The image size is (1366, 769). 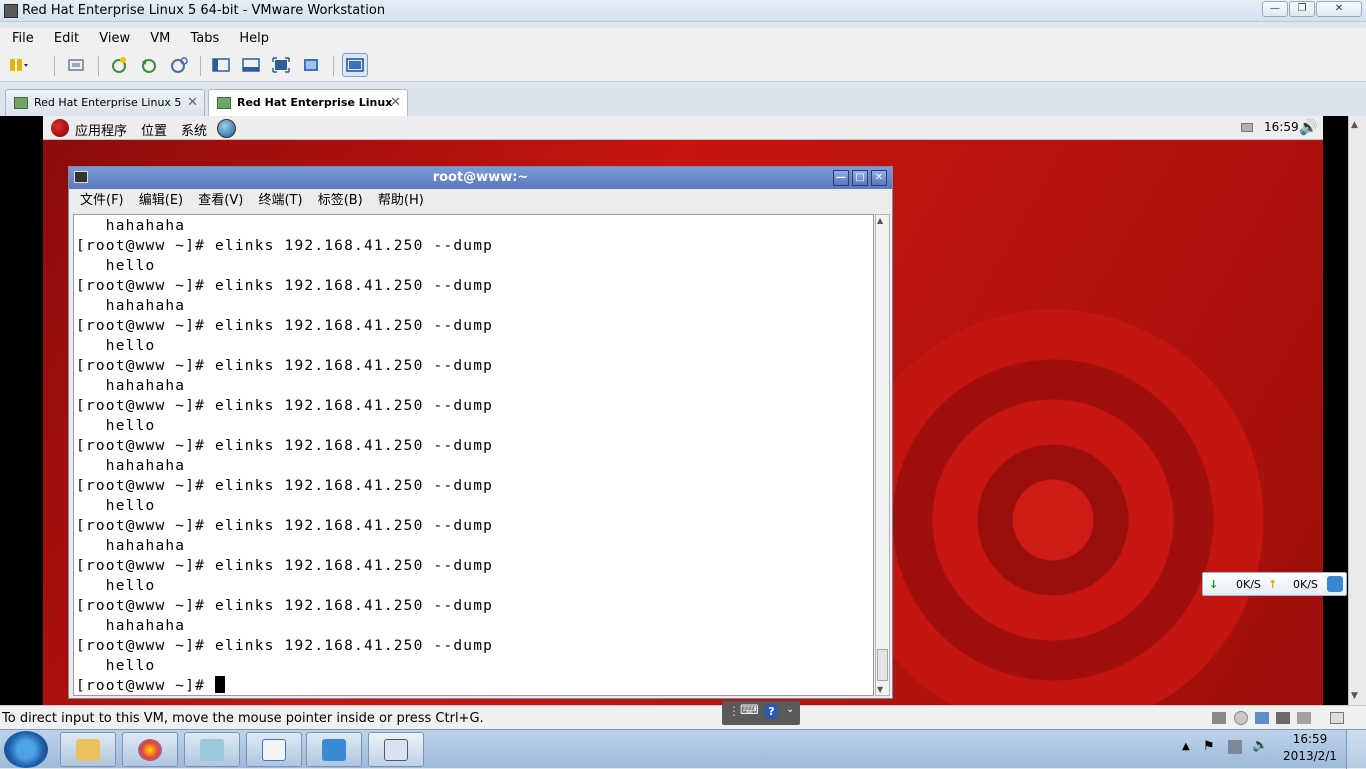 I want to click on network-speed-monitor: ↓ 0K/S ↑ 0K/S, so click(x=1274, y=584).